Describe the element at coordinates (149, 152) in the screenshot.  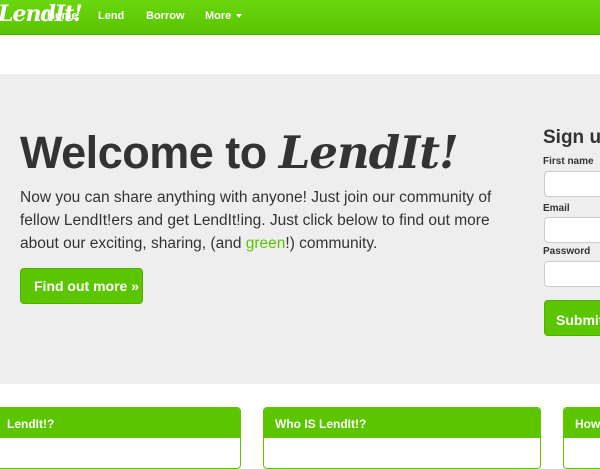
I see `hero-title-text: Welcome to` at that location.